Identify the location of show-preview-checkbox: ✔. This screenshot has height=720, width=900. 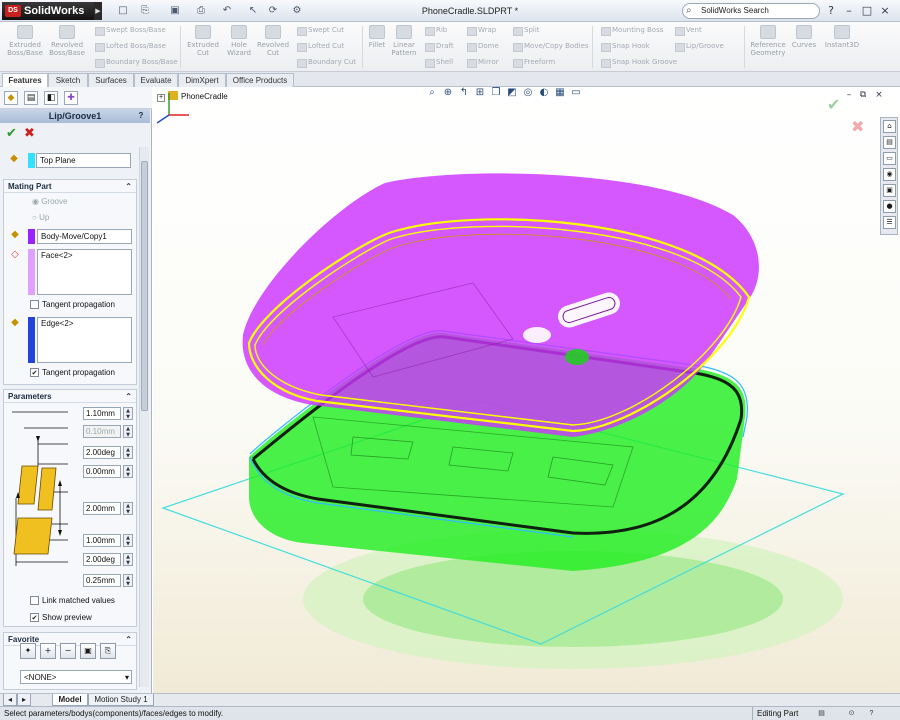
(34, 617).